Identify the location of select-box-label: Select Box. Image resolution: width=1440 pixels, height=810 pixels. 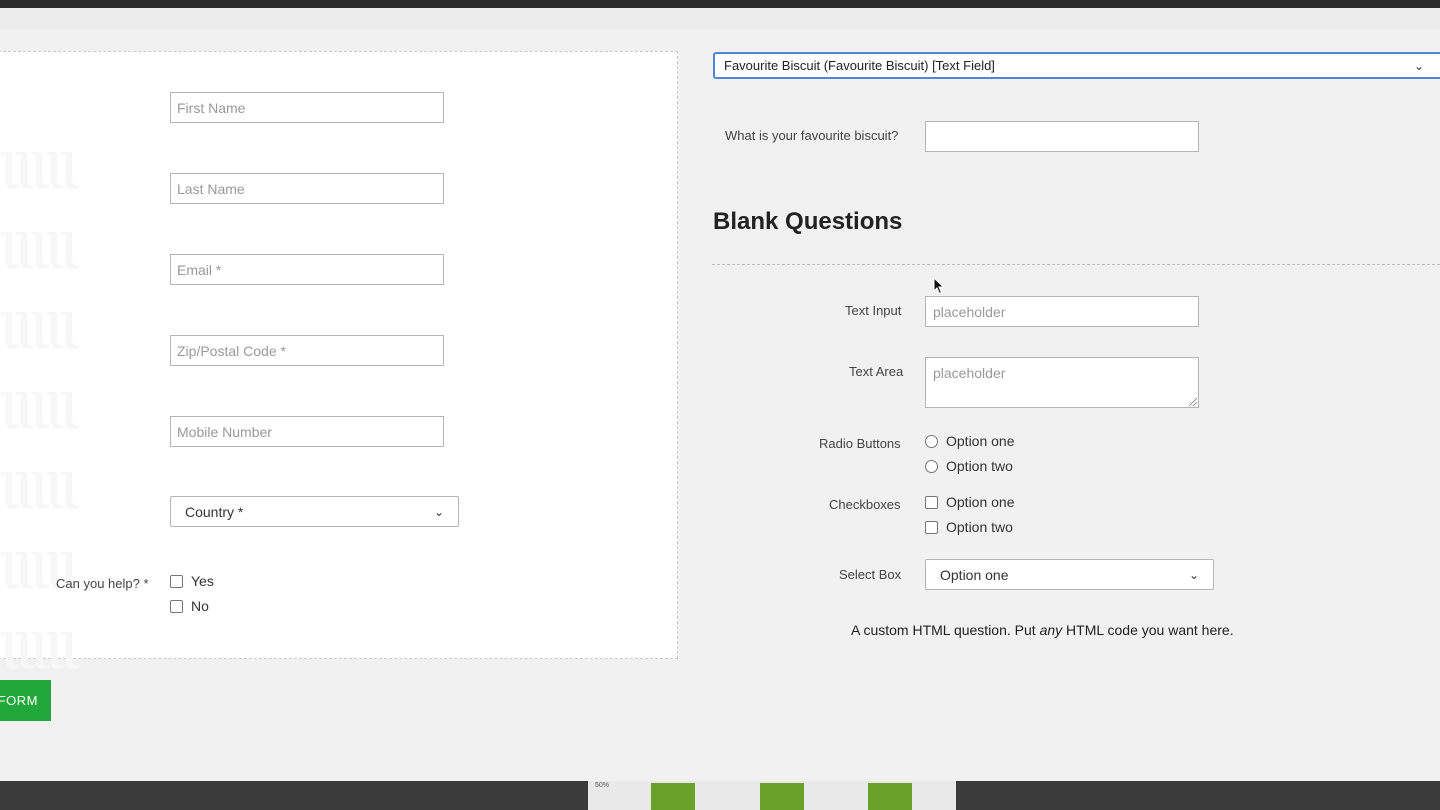
(870, 574).